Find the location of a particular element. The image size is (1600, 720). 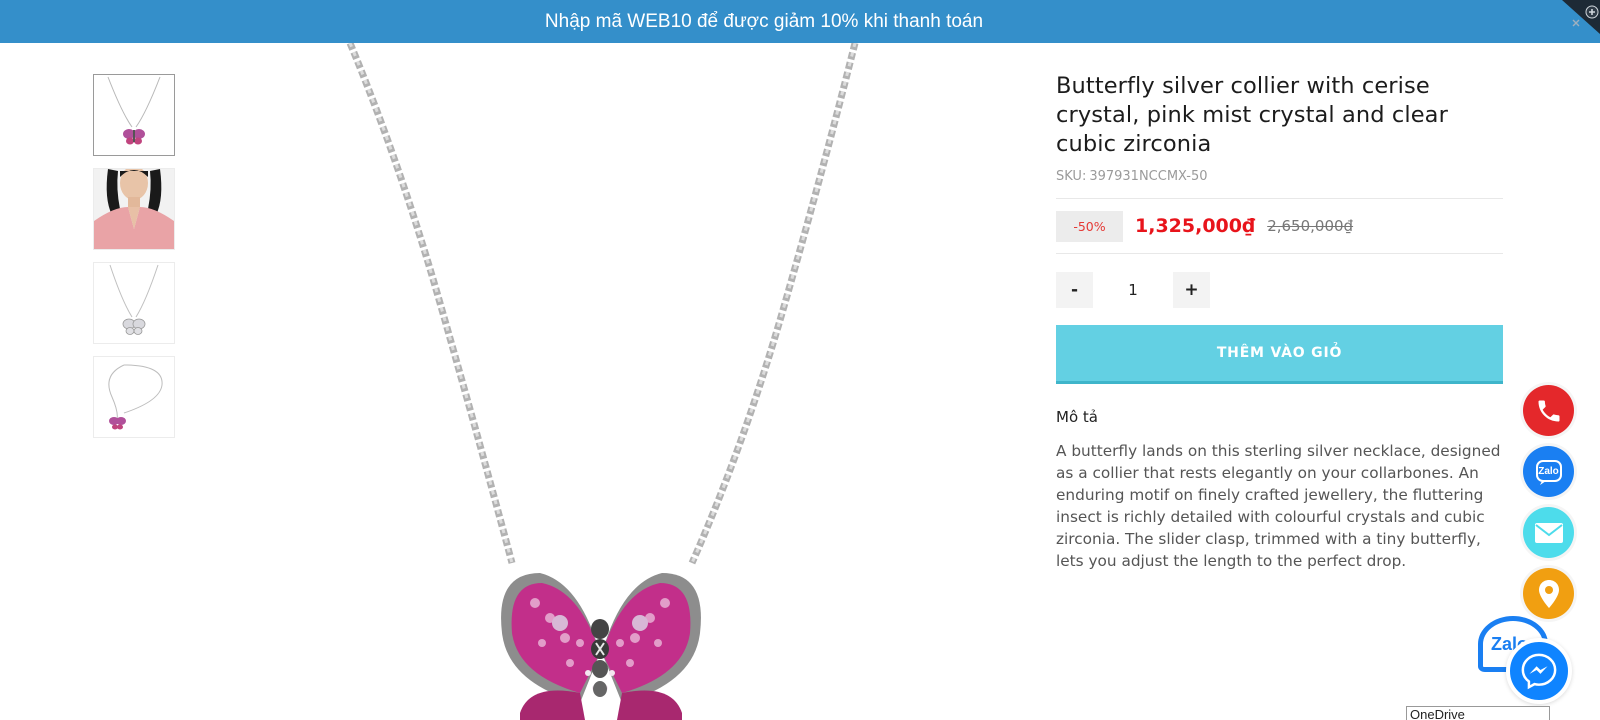

mail-icon is located at coordinates (1548, 532).